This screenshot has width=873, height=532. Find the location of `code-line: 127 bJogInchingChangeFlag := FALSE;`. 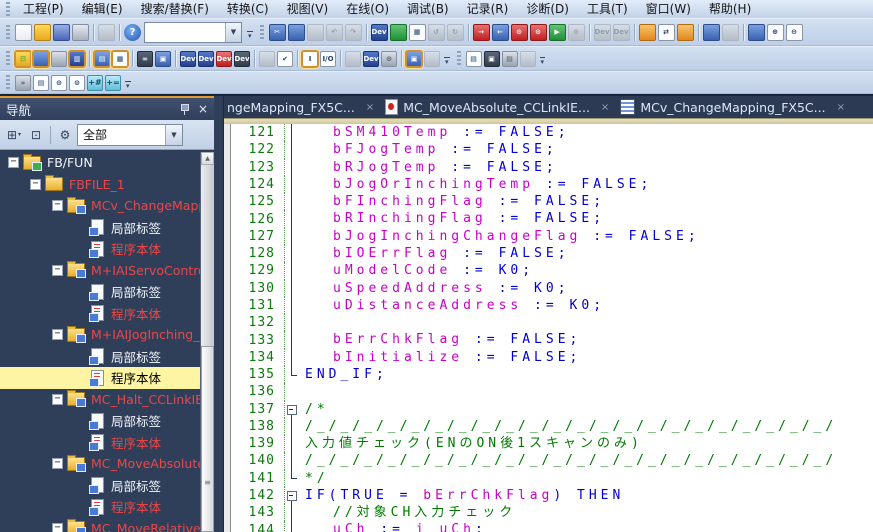

code-line: 127 bJogInchingChangeFlag := FALSE; is located at coordinates (552, 236).